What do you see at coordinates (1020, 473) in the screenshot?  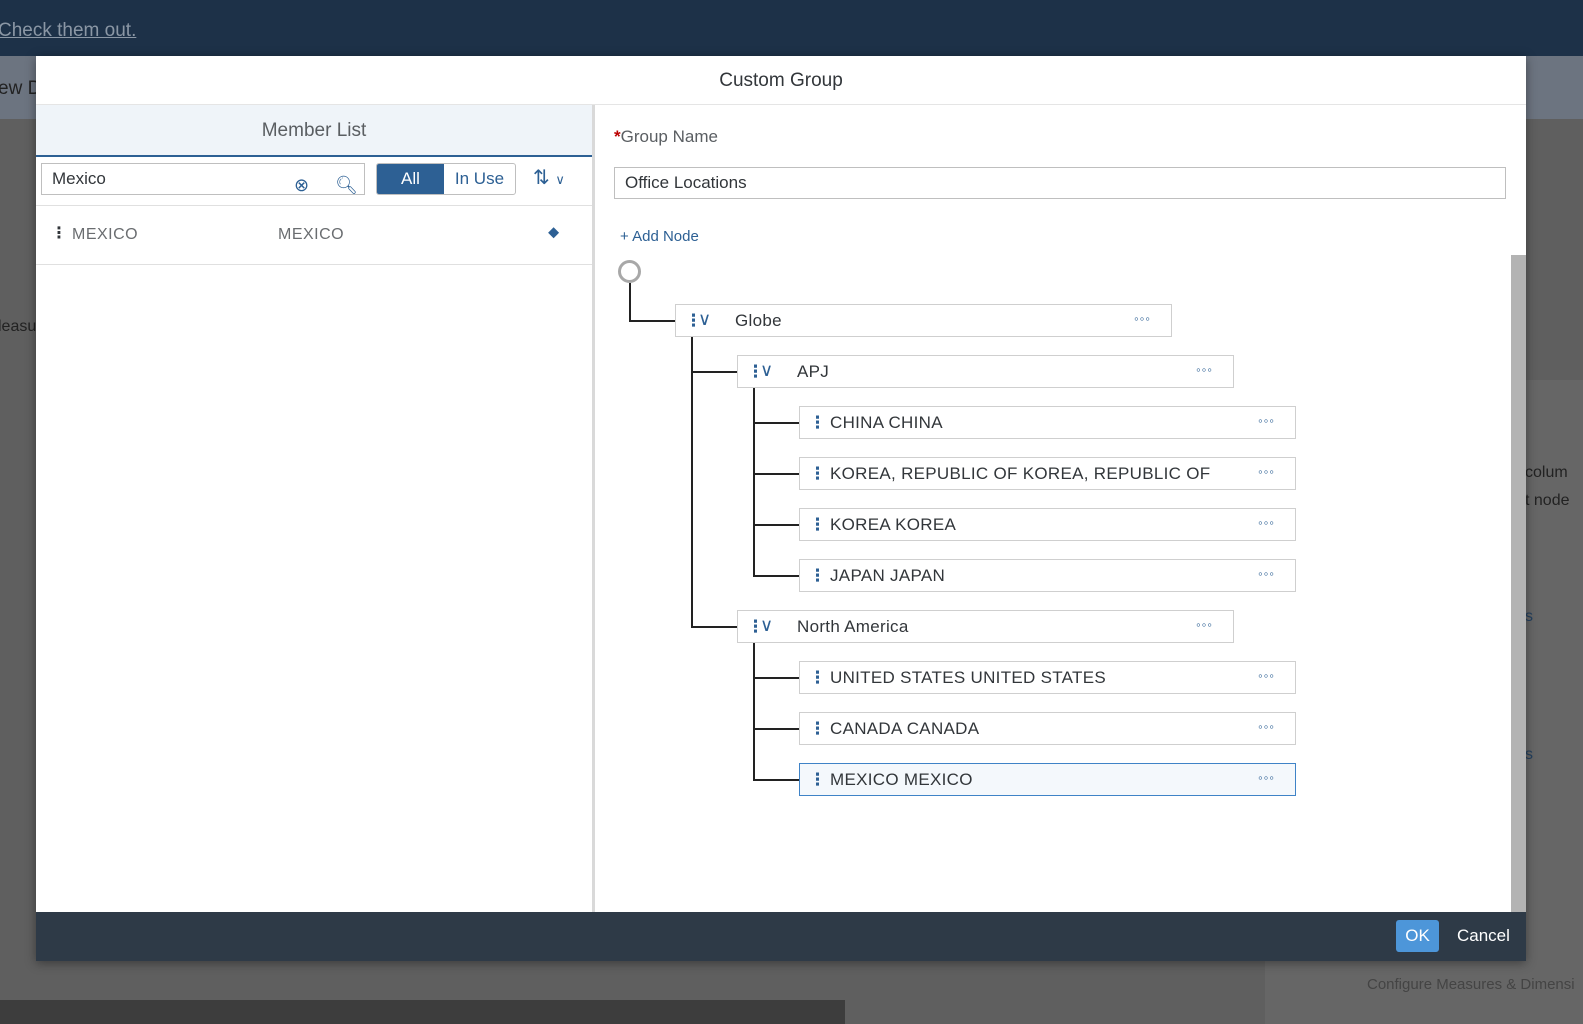 I see `node-label: KOREA, REPUBLIC OF KOREA, REPUBLIC OF` at bounding box center [1020, 473].